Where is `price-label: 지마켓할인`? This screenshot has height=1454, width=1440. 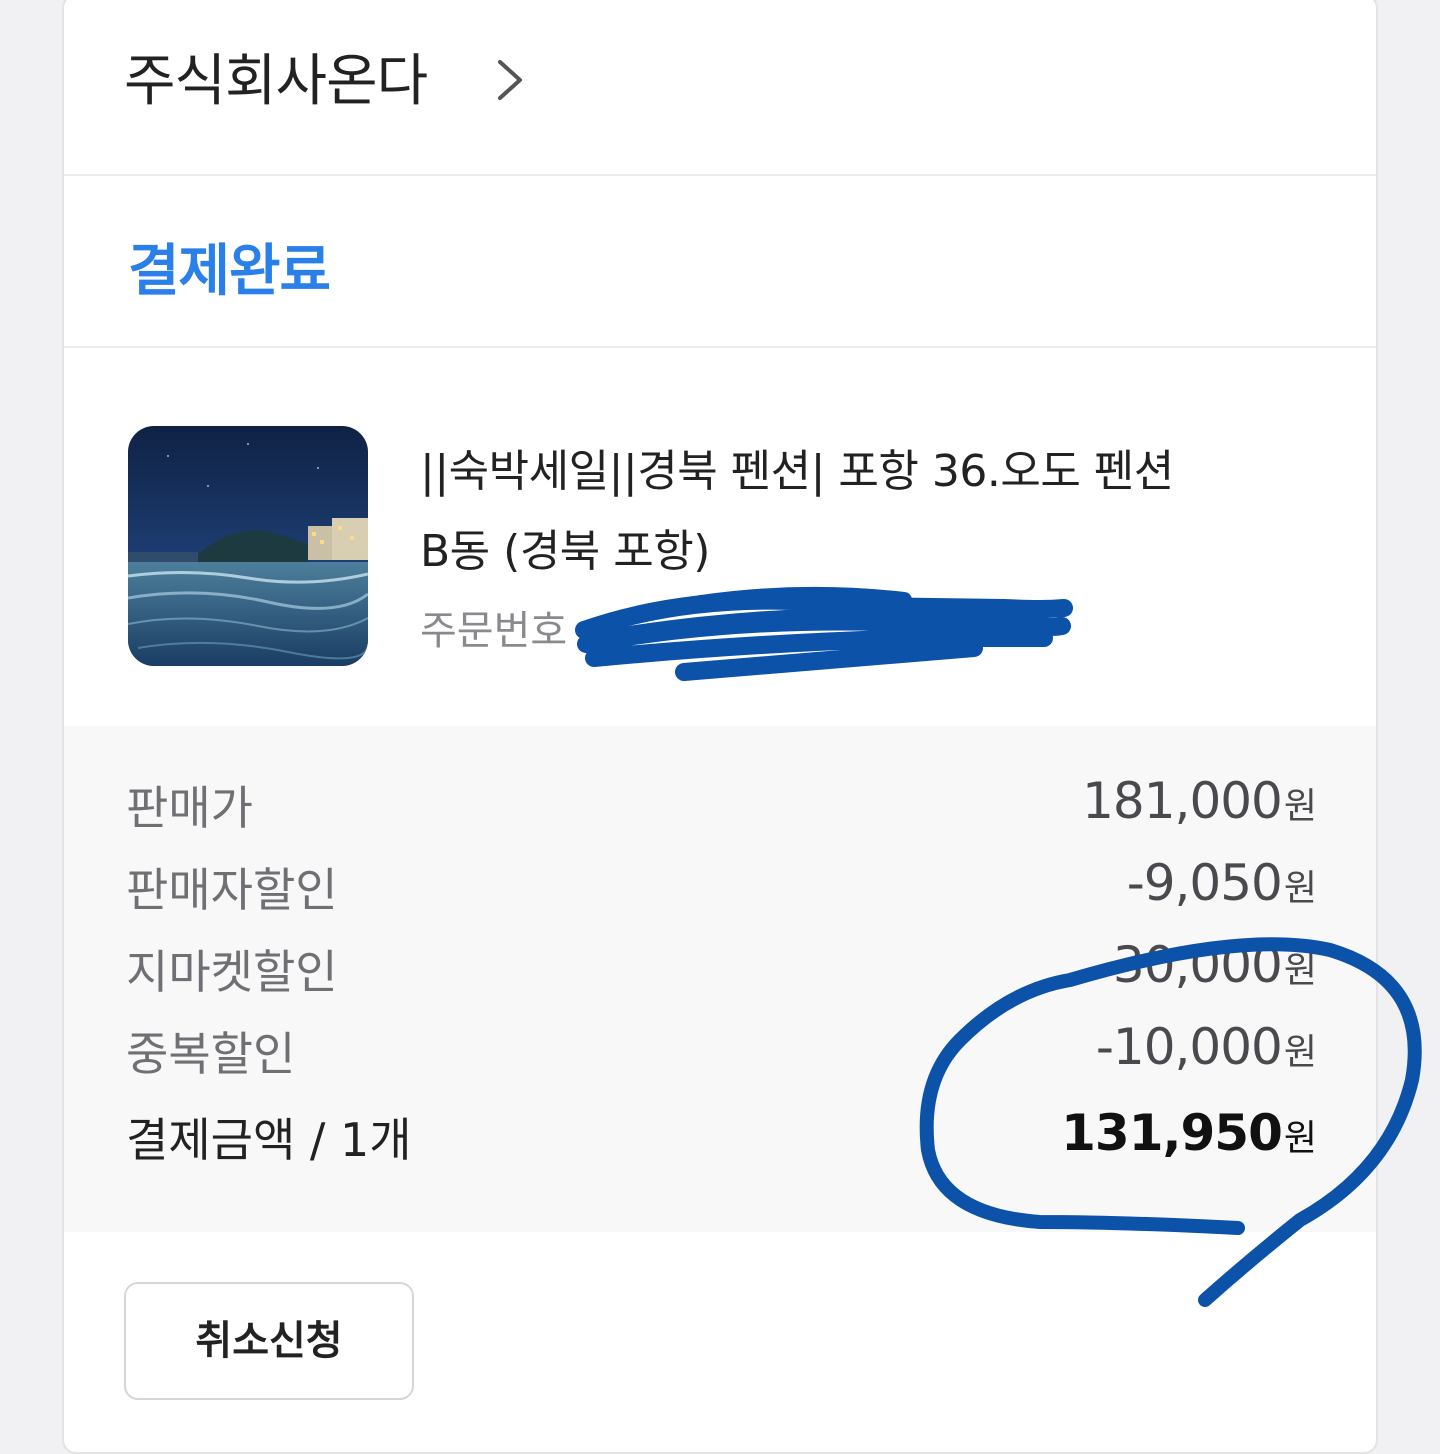 price-label: 지마켓할인 is located at coordinates (232, 972).